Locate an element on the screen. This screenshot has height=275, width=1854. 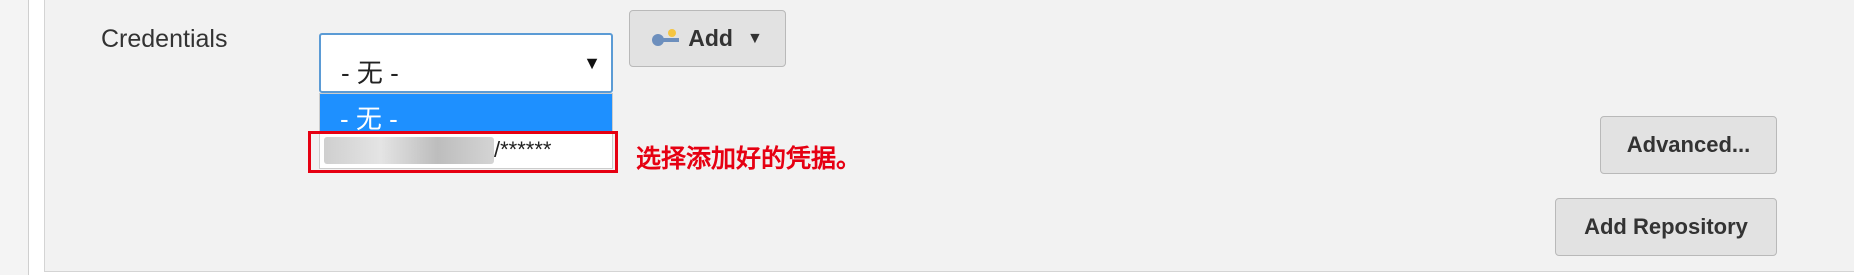
dropdown-arrow-icon: ▼ is located at coordinates (592, 63).